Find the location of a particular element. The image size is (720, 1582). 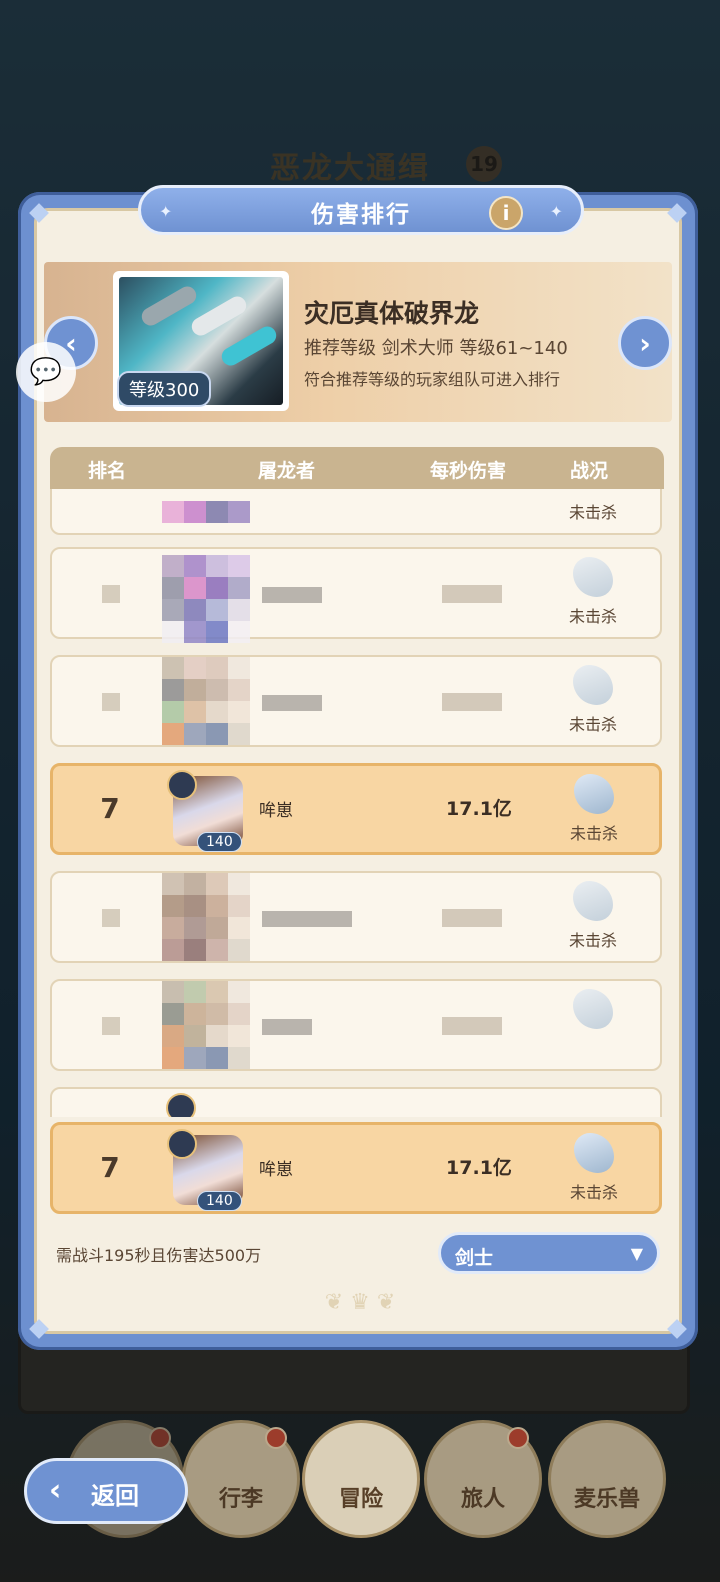

chat-bubble-icon: 💬 is located at coordinates (46, 372).